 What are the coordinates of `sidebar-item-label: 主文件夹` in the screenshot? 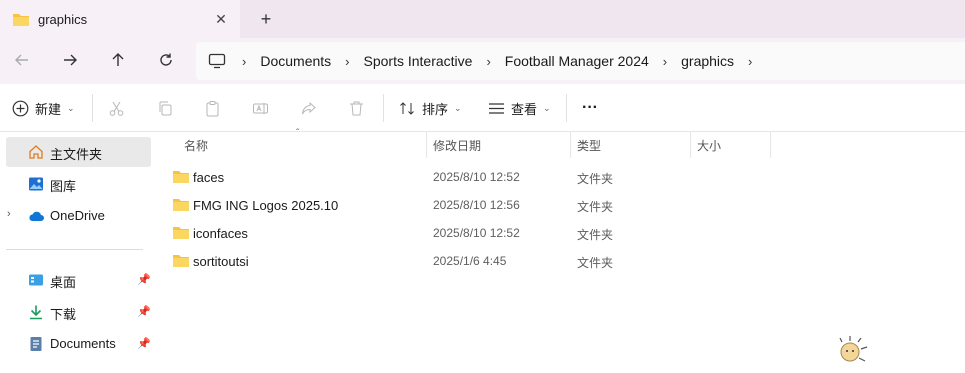 It's located at (76, 154).